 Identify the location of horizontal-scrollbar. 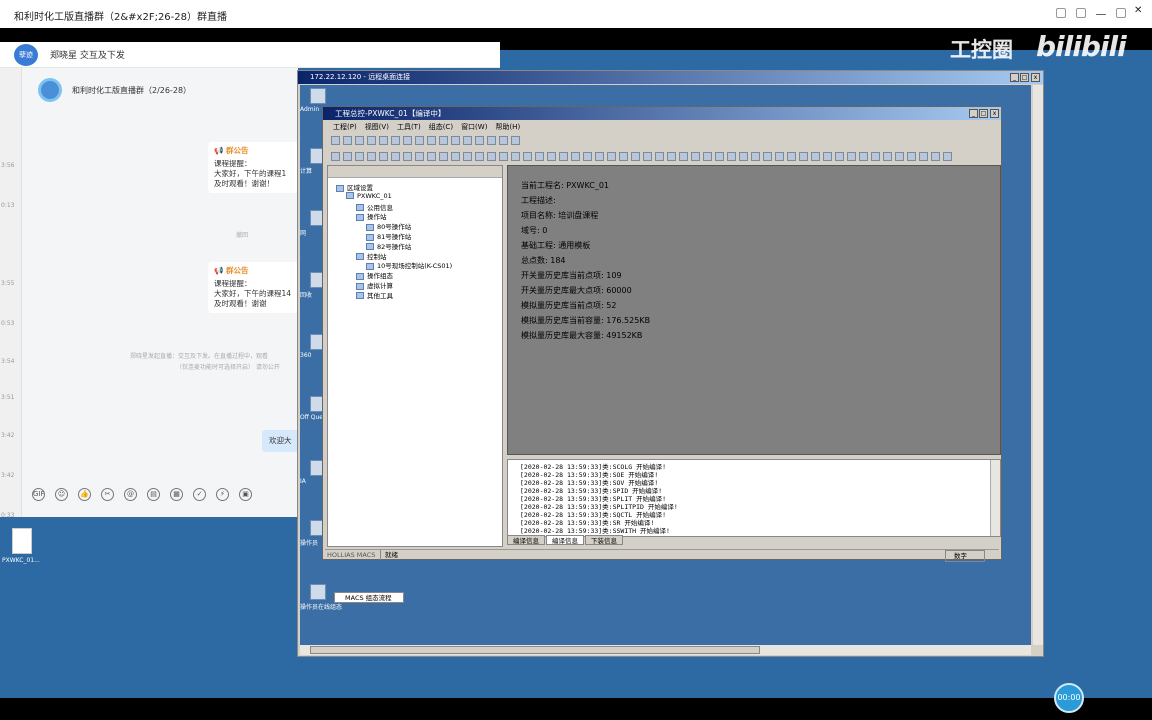
(665, 650).